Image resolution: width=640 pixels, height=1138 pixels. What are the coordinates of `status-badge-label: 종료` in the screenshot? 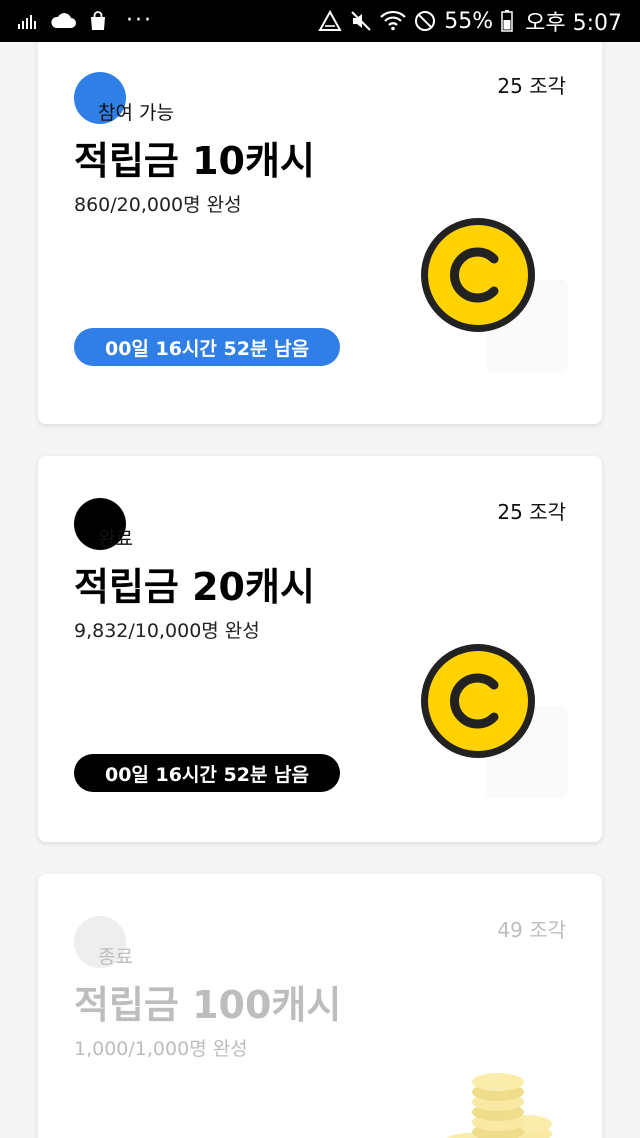 It's located at (115, 957).